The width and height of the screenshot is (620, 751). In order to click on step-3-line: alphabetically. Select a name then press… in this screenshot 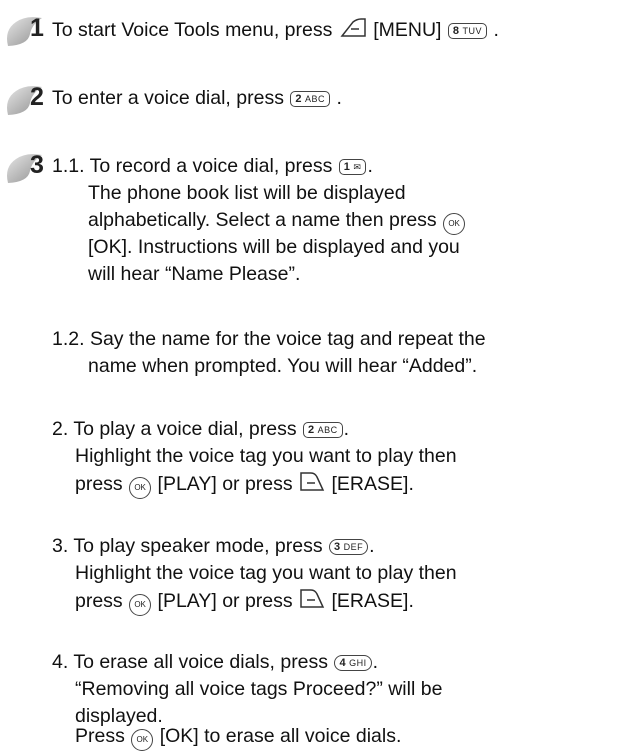, I will do `click(277, 221)`.